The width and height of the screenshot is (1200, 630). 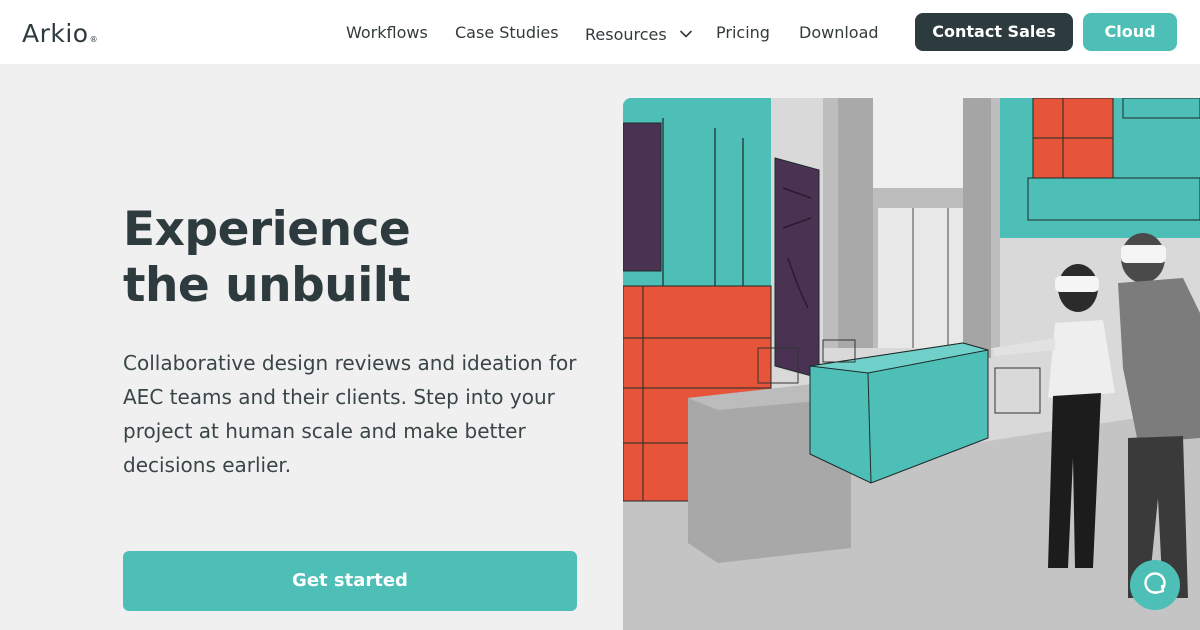 I want to click on nav-download-label: Download, so click(x=839, y=32).